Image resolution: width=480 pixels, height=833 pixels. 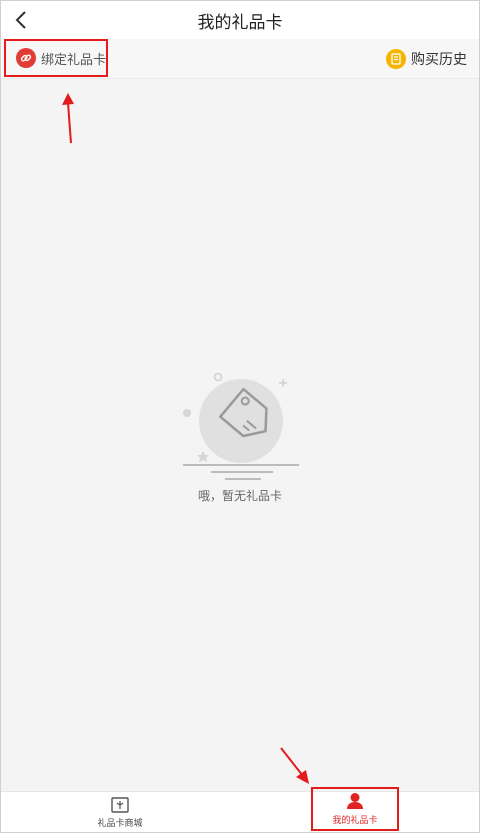 I want to click on purchase-history-button: 购买历史, so click(x=426, y=59).